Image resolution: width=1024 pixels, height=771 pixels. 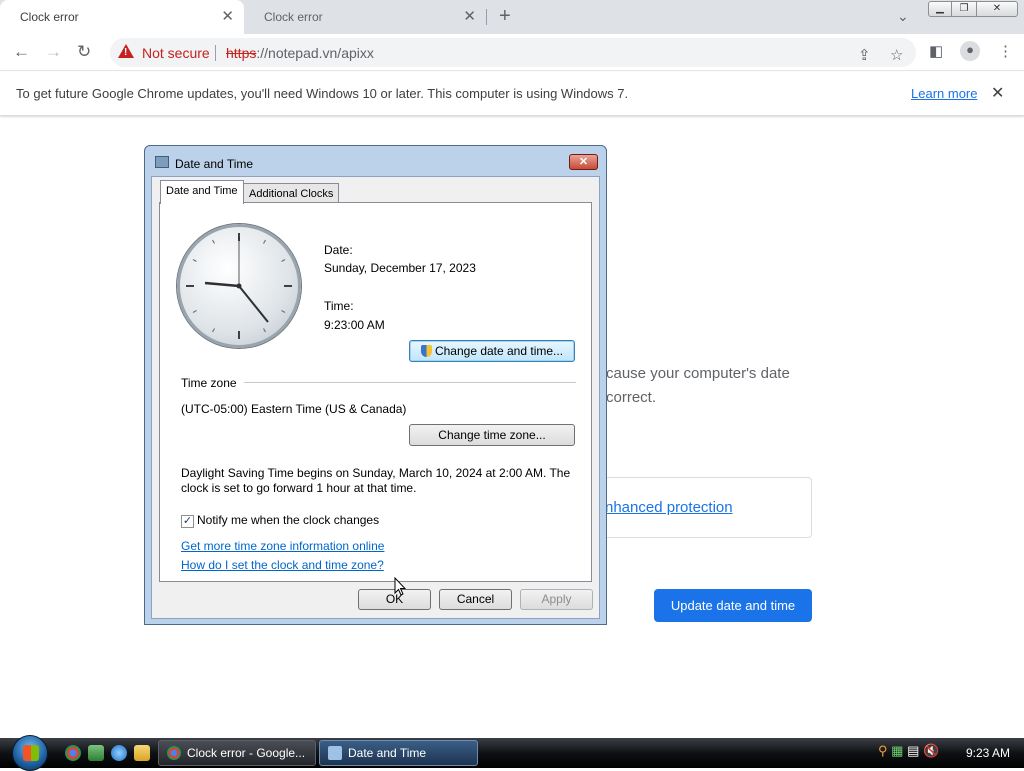 I want to click on forward-arrow-icon: →, so click(x=53, y=52).